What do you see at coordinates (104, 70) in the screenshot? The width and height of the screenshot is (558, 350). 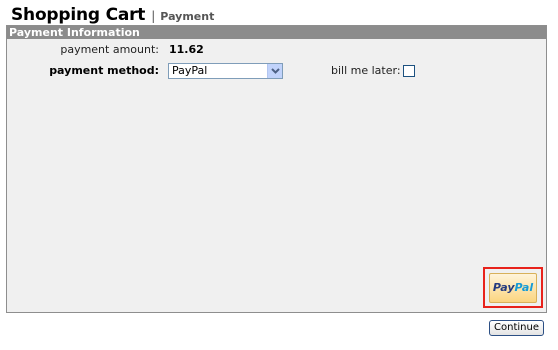 I see `payment-method-label: payment method:` at bounding box center [104, 70].